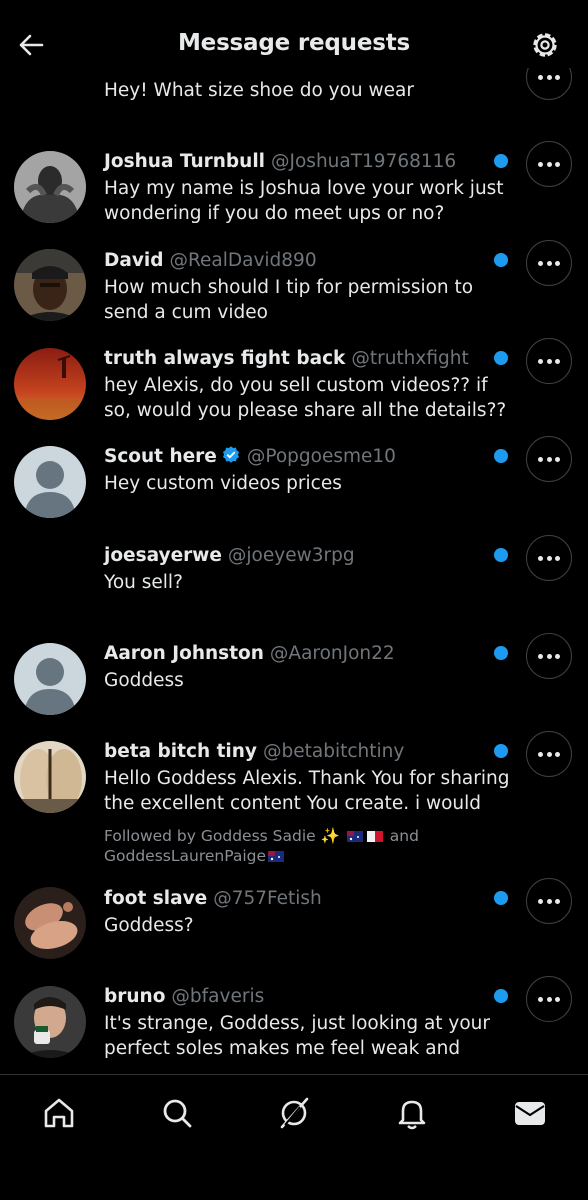 This screenshot has width=588, height=1200. Describe the element at coordinates (134, 260) in the screenshot. I see `sender-name: David` at that location.